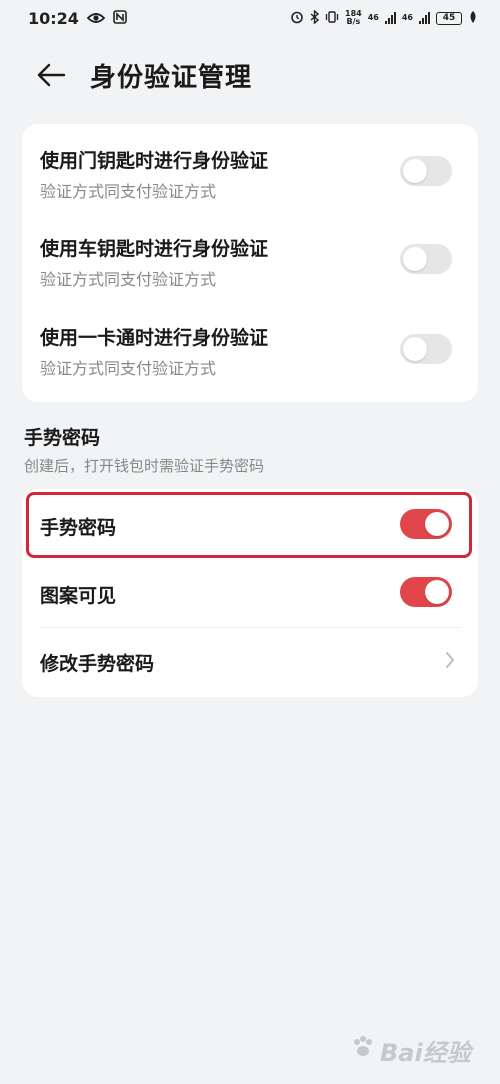 Image resolution: width=500 pixels, height=1084 pixels. What do you see at coordinates (171, 77) in the screenshot?
I see `page-title: 身份验证管理` at bounding box center [171, 77].